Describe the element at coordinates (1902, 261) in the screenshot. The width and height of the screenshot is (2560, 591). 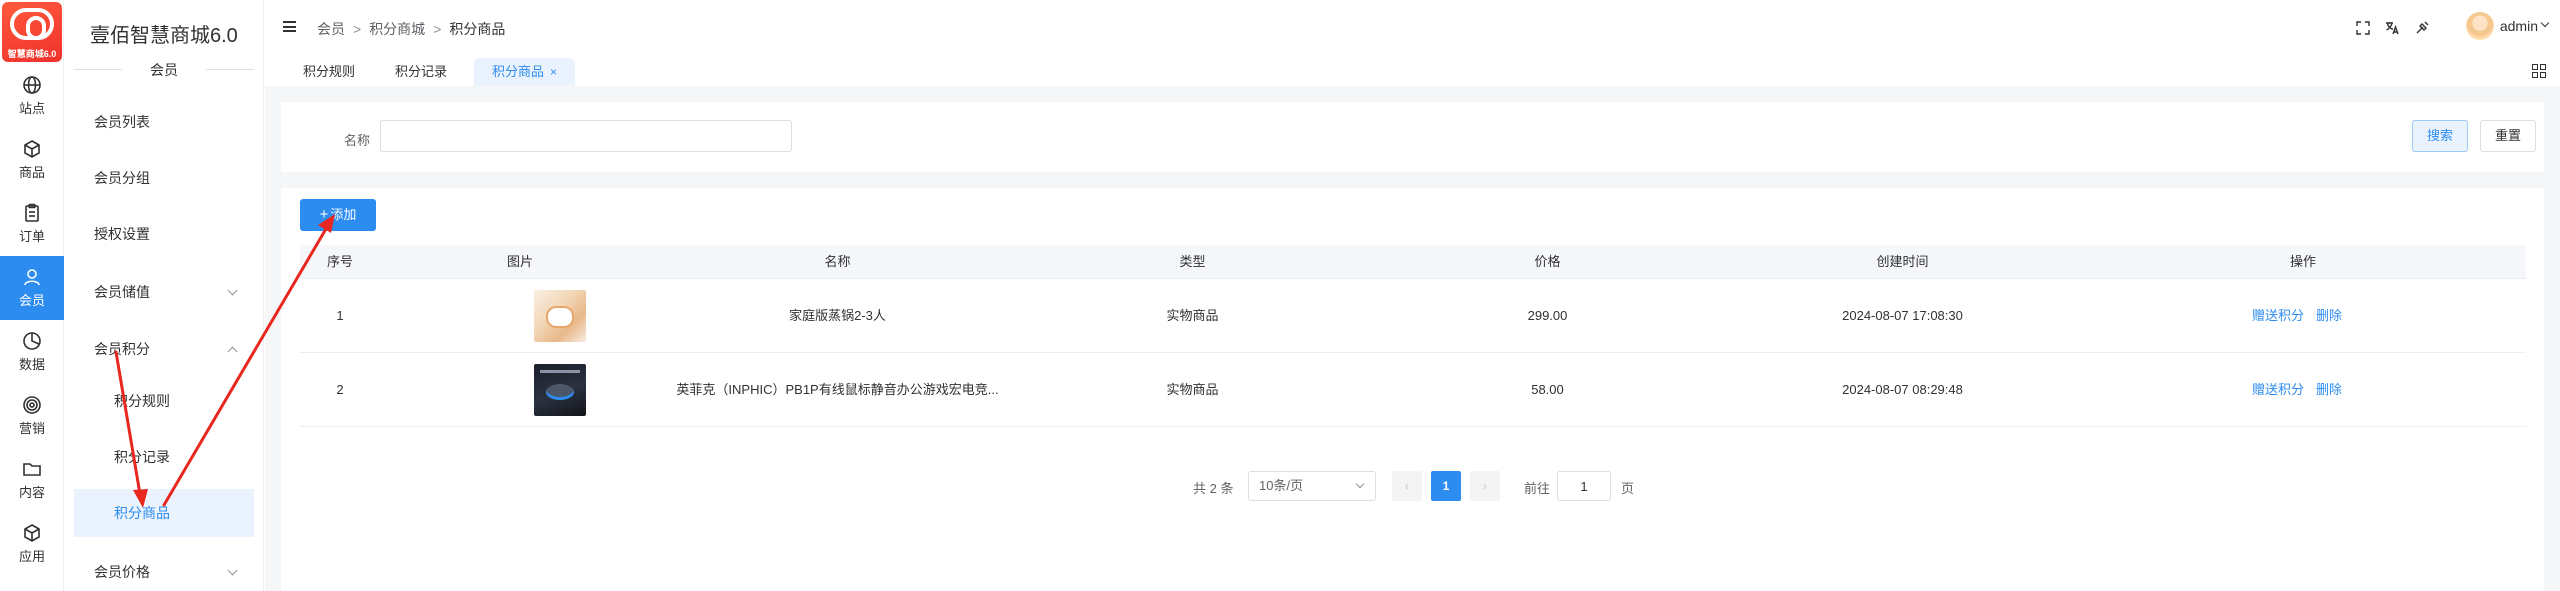
I see `column-header: 创建时间` at that location.